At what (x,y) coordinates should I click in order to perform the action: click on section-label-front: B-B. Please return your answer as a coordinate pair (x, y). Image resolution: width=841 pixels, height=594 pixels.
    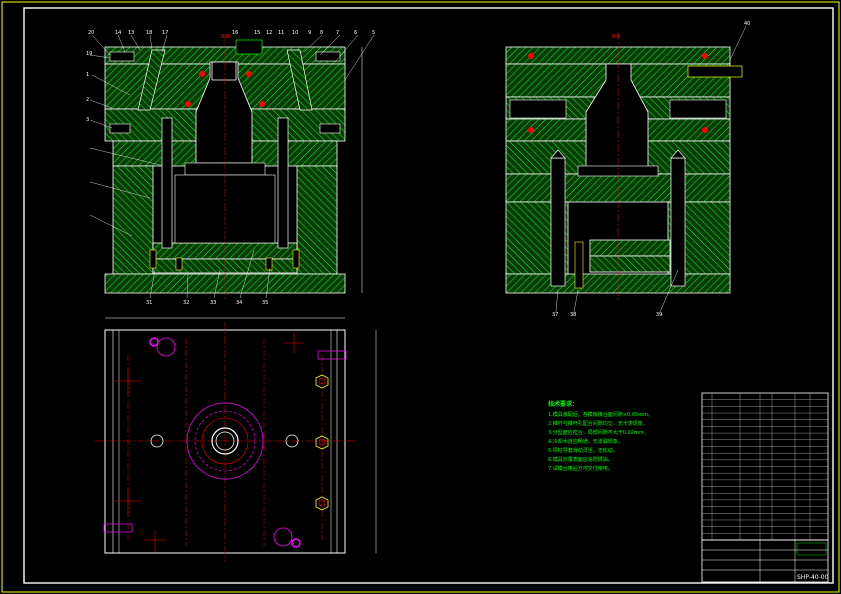
    Looking at the image, I should click on (225, 37).